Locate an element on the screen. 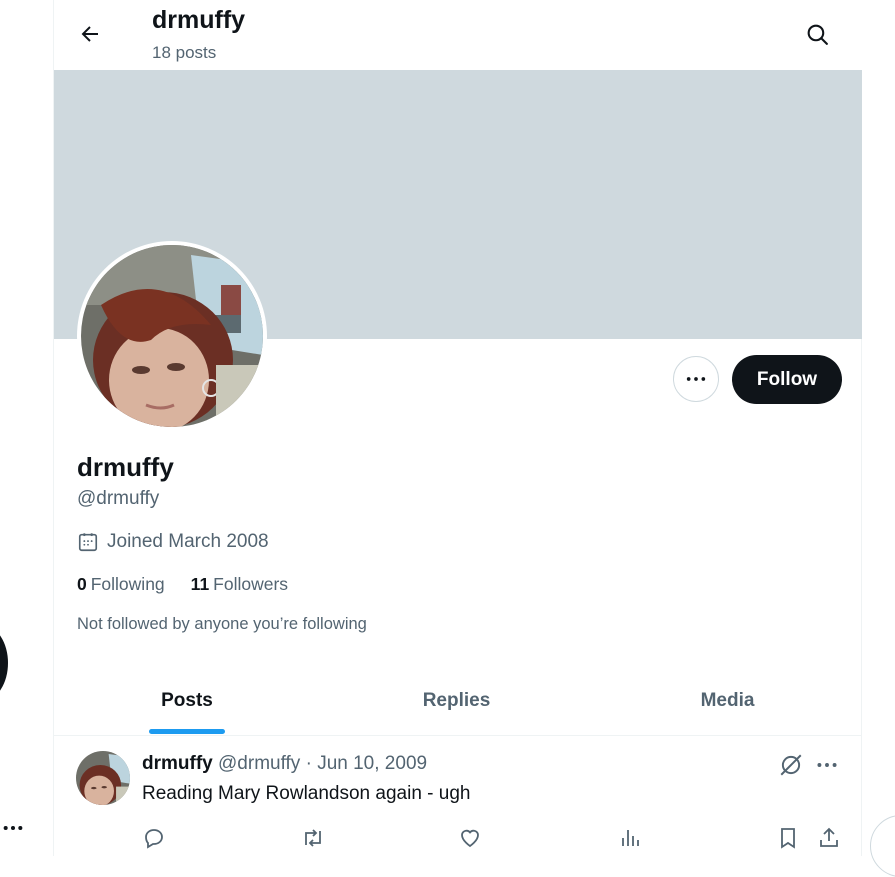 The height and width of the screenshot is (877, 895). search-button is located at coordinates (817, 34).